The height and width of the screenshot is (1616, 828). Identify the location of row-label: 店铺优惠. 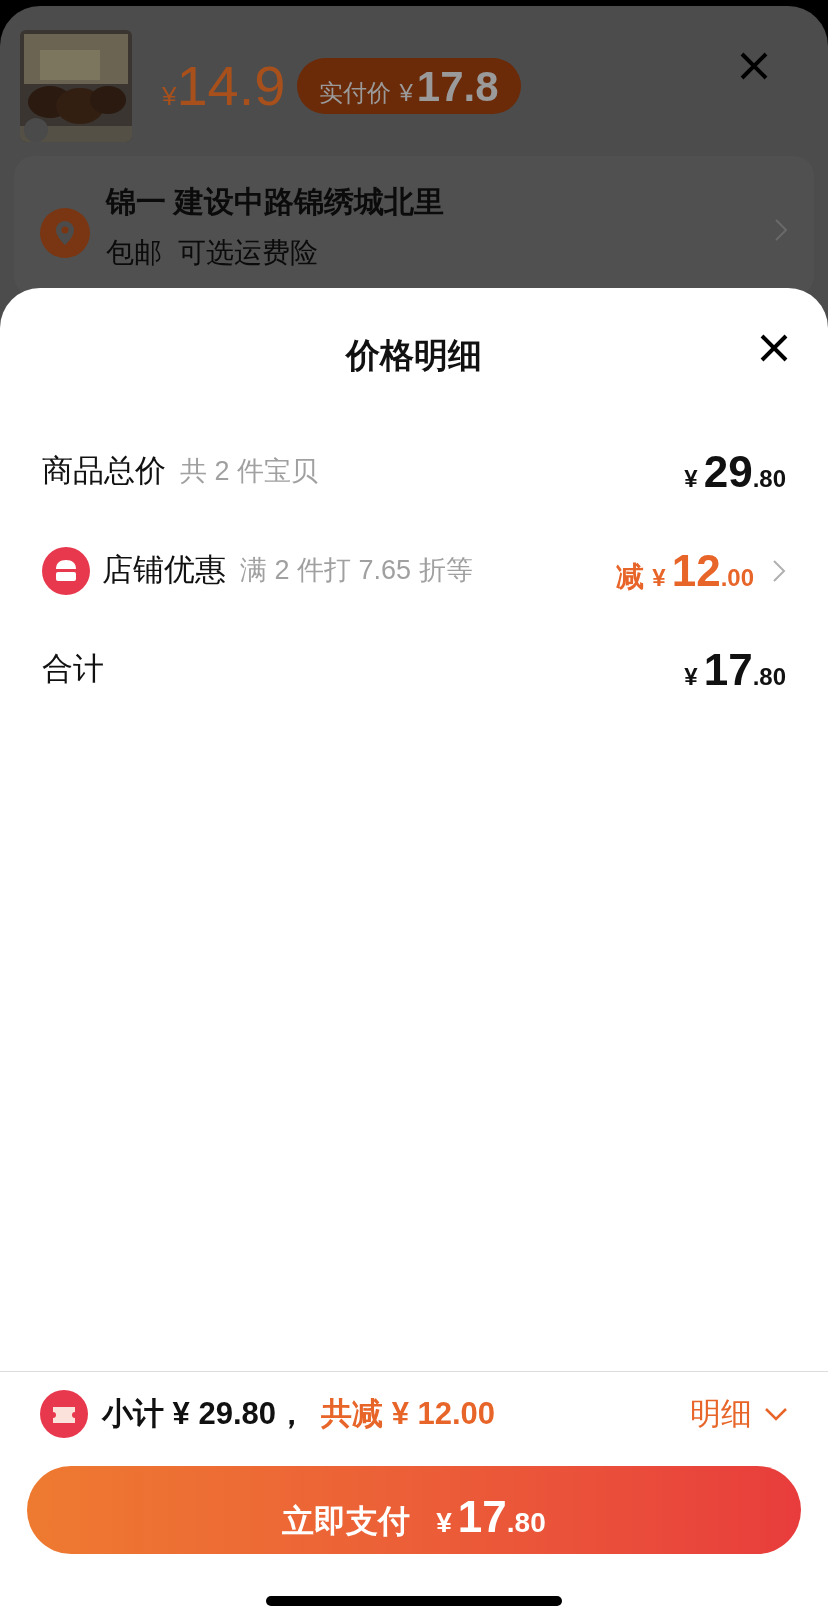
(164, 570).